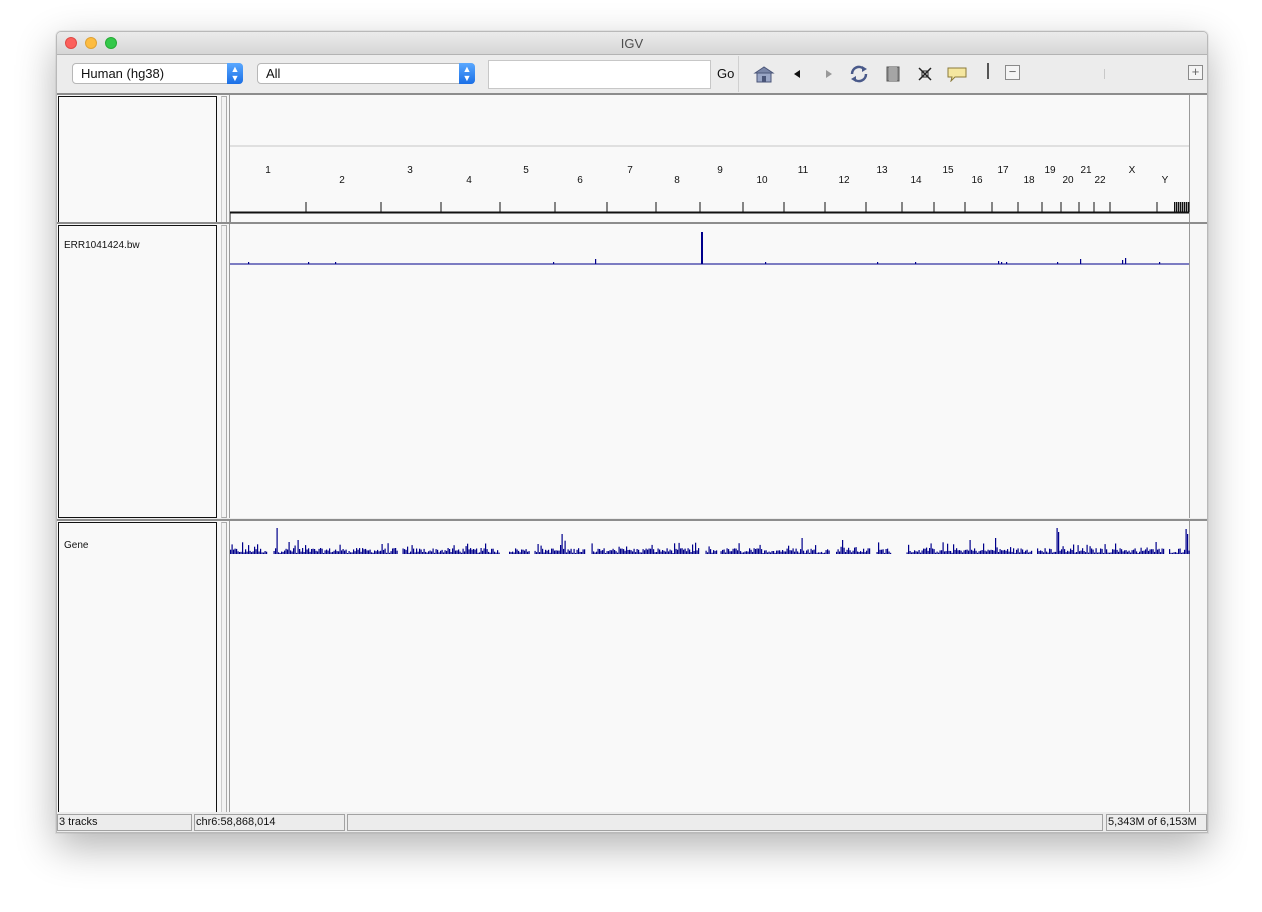 The width and height of the screenshot is (1262, 912). I want to click on home-icon, so click(764, 74).